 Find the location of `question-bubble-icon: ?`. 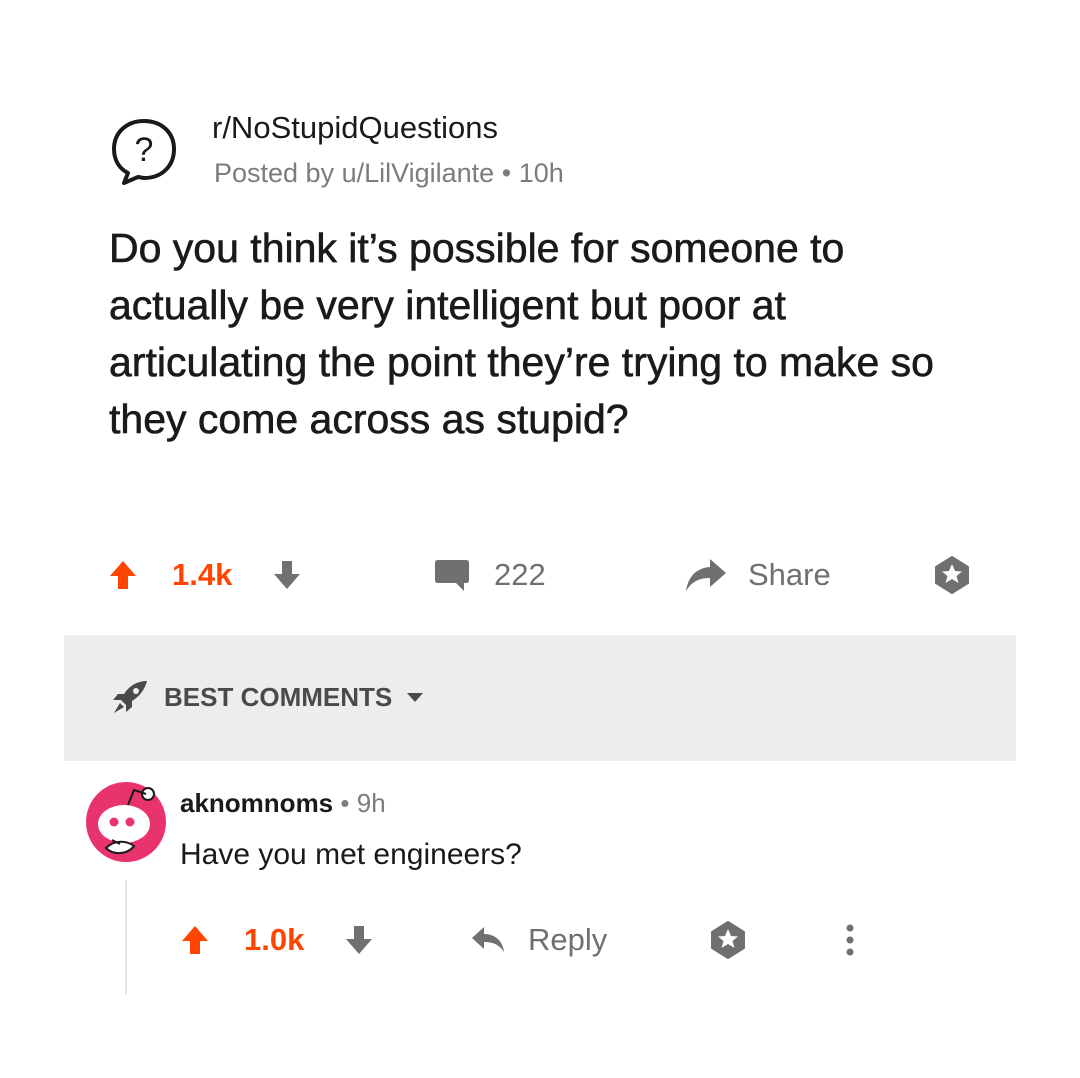

question-bubble-icon: ? is located at coordinates (144, 151).